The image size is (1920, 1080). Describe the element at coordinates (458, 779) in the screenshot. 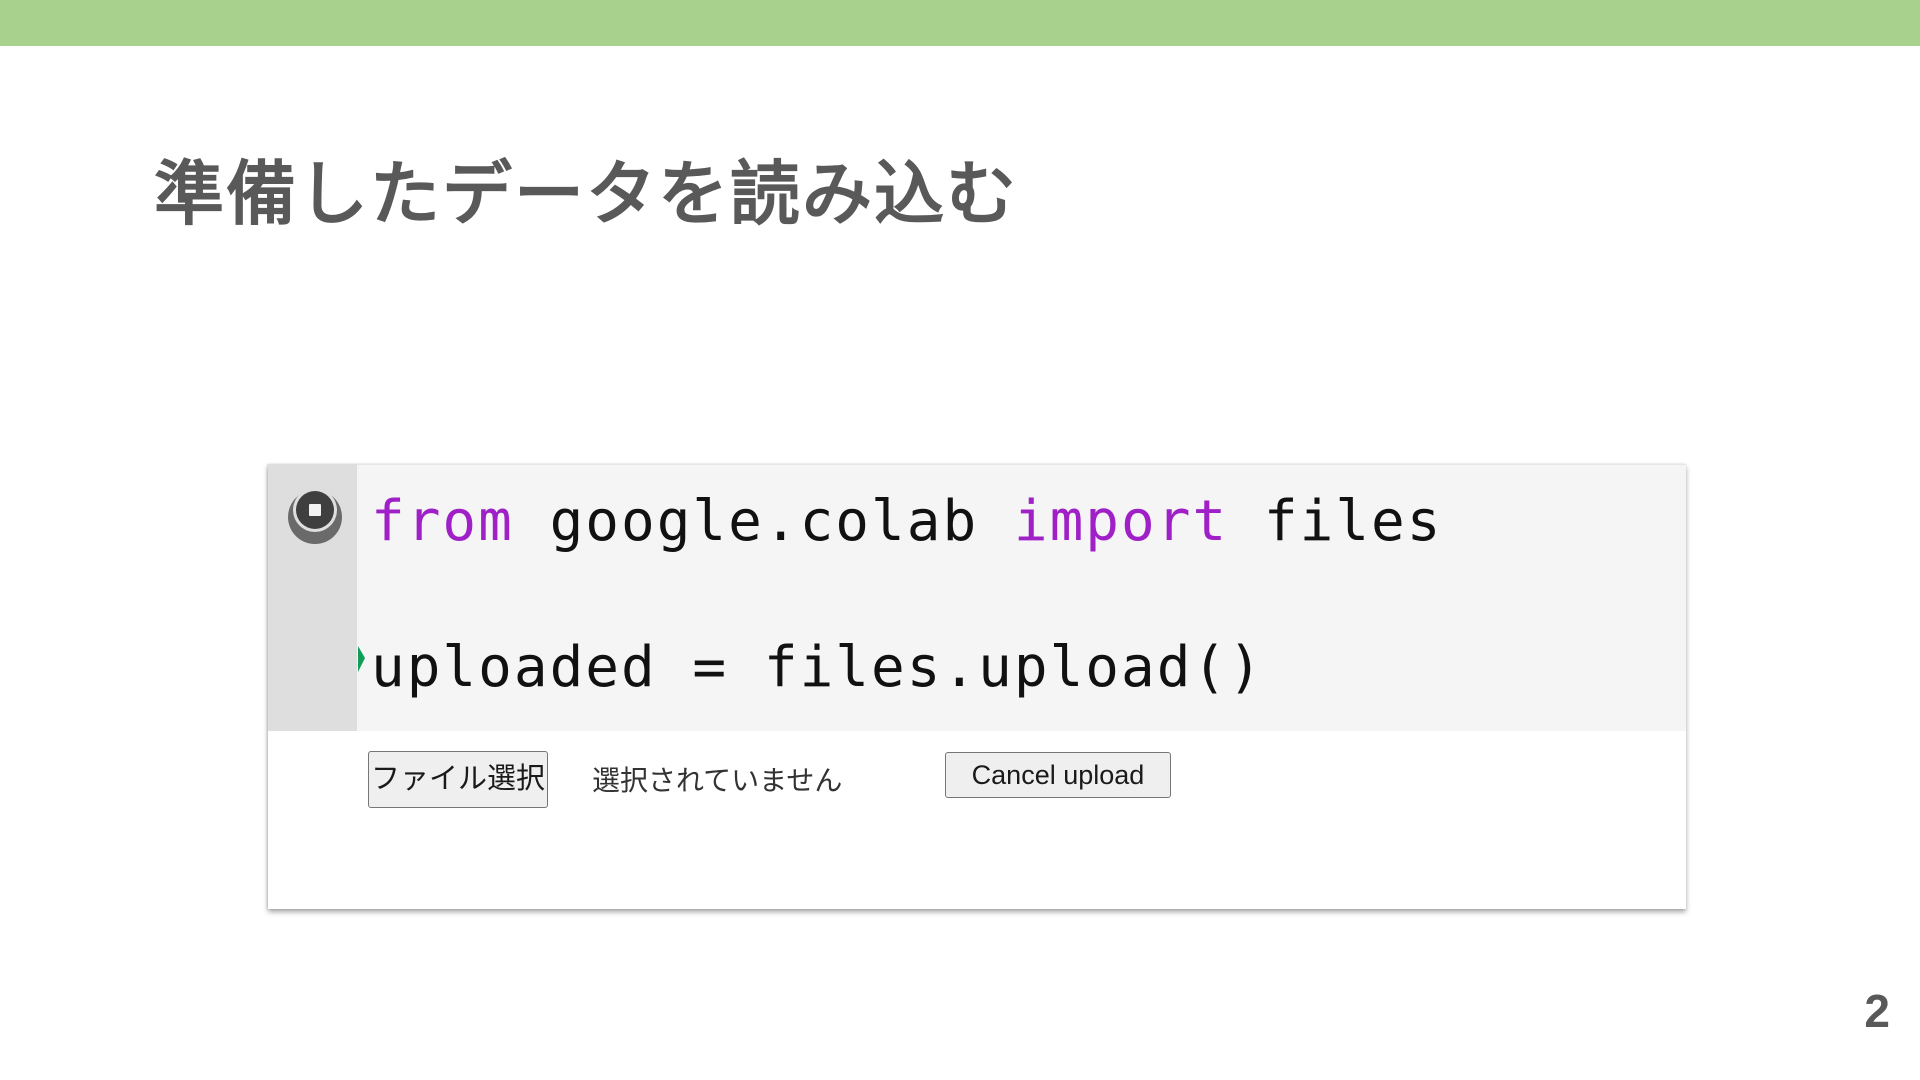

I see `choose-file-button: ファイル選択` at that location.